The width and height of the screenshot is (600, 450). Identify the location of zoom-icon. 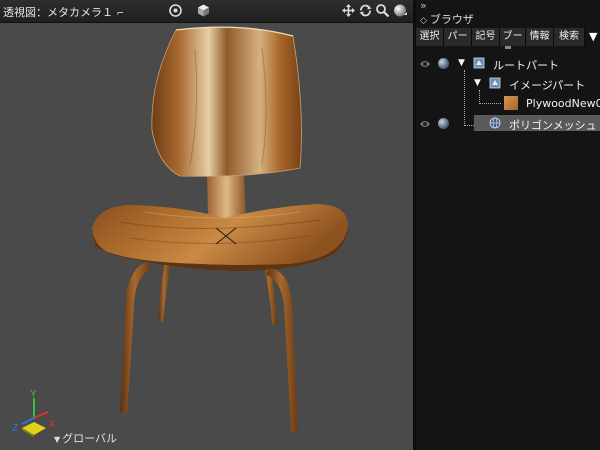
(382, 10).